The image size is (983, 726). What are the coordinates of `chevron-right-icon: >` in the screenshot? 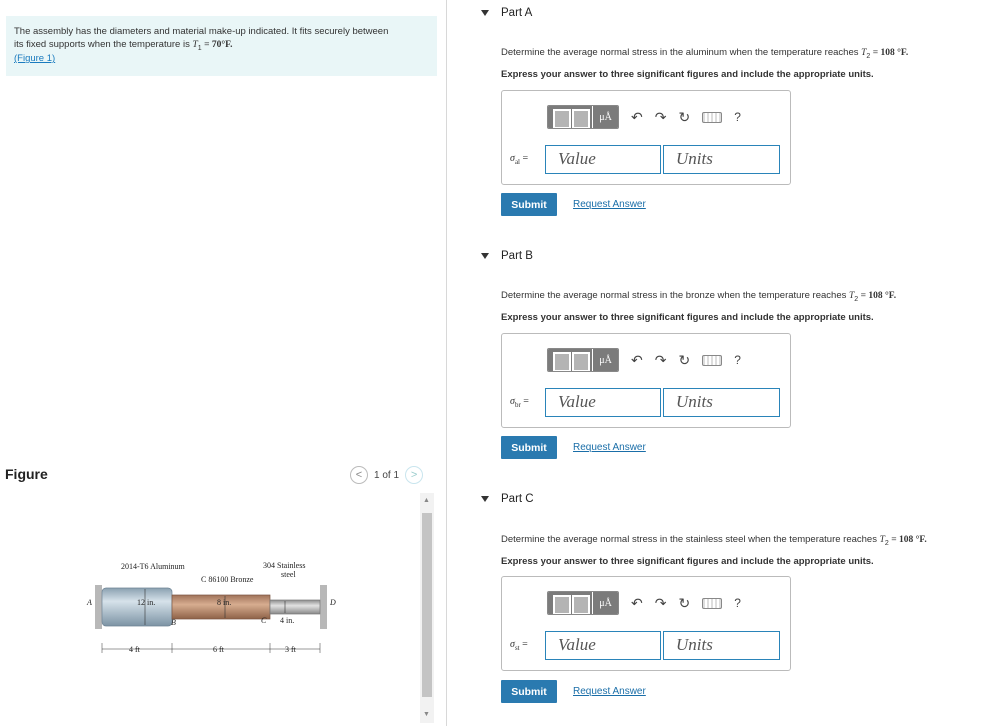 It's located at (414, 475).